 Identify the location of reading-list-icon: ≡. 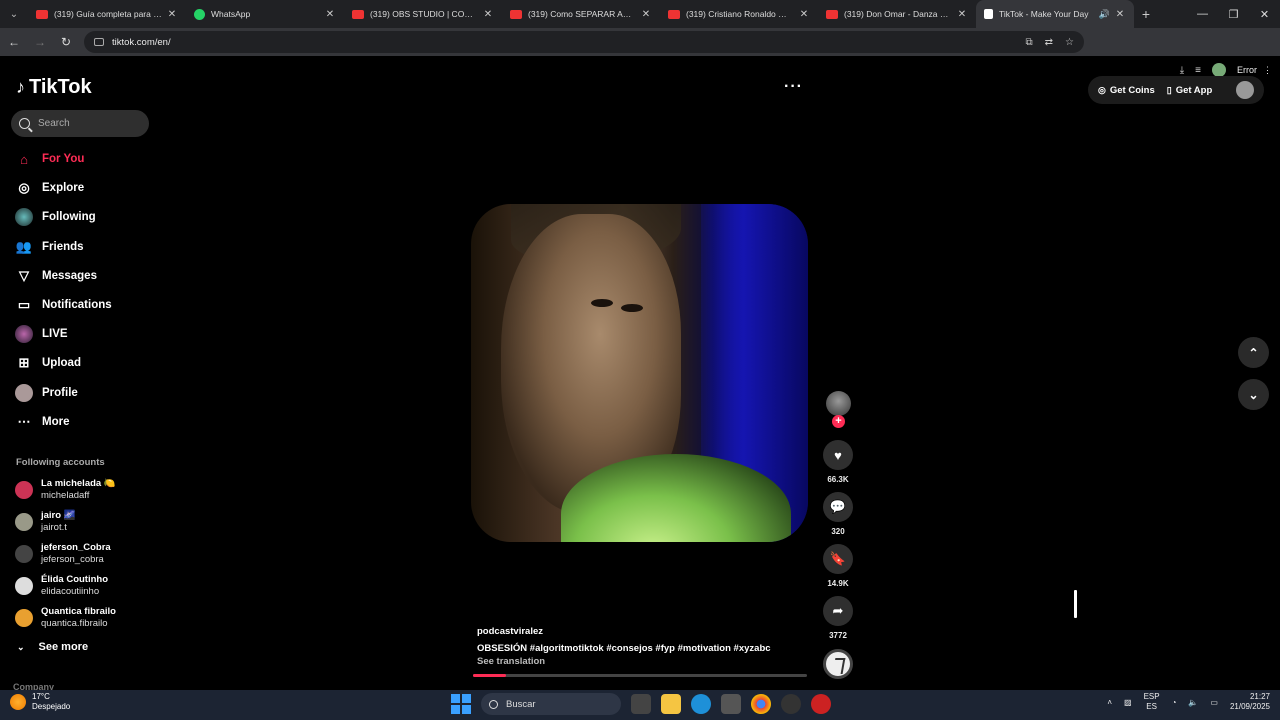
(1198, 70).